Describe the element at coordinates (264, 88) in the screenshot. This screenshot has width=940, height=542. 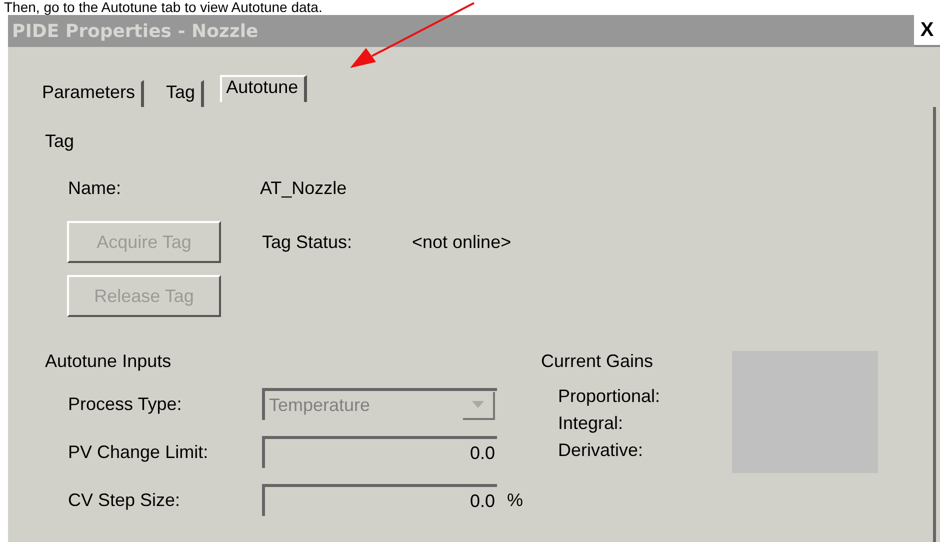
I see `tab: Autotune` at that location.